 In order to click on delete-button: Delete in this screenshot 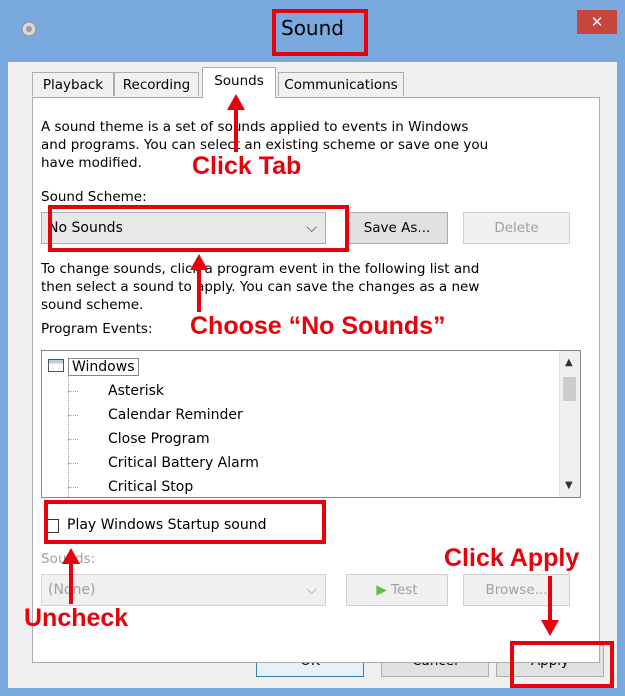, I will do `click(516, 228)`.